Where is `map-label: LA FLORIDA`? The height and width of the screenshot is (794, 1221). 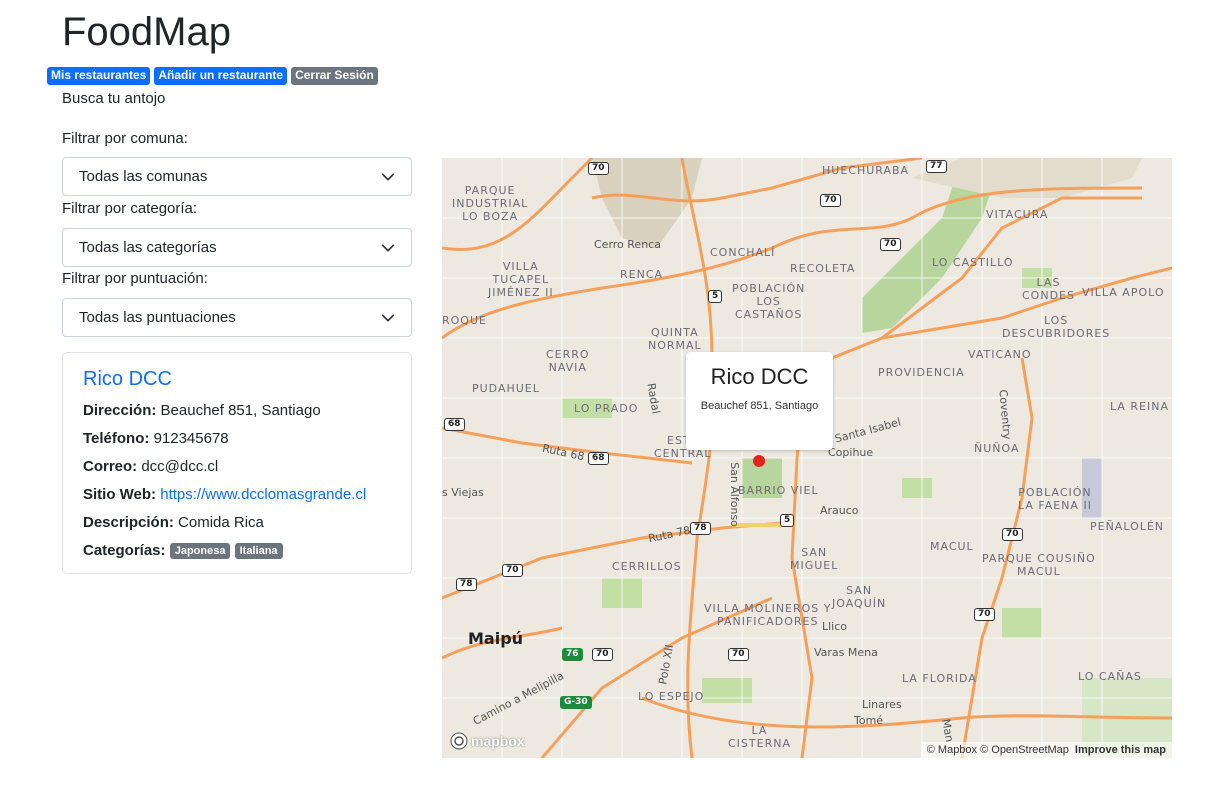
map-label: LA FLORIDA is located at coordinates (939, 678).